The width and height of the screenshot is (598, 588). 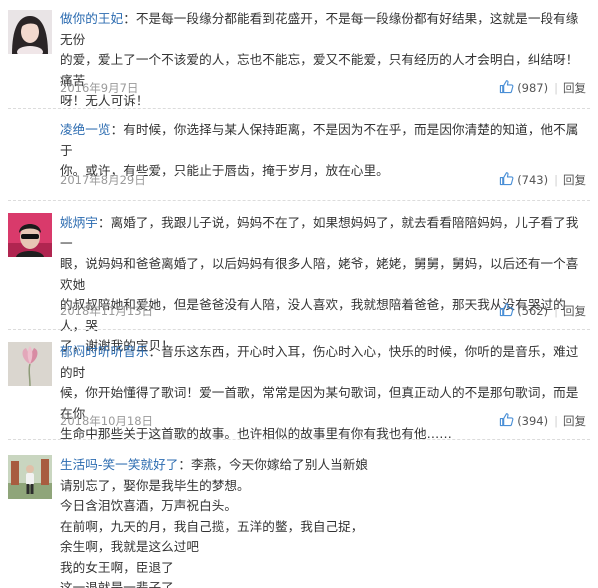 What do you see at coordinates (273, 464) in the screenshot?
I see `comment-text: ：李燕，今天你嫁给了别人当新娘` at bounding box center [273, 464].